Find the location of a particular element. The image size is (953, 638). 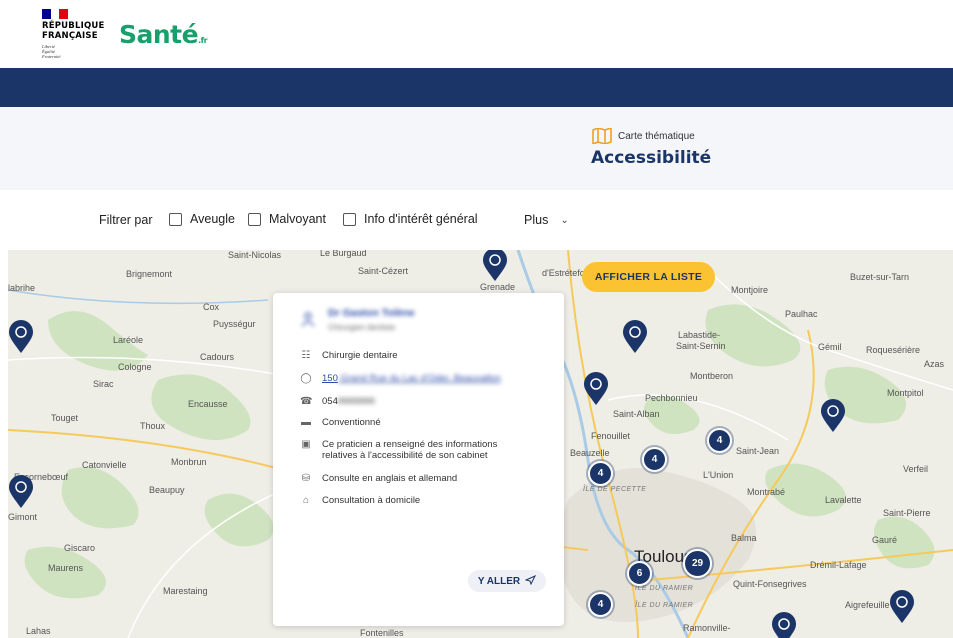

place-label: Saint-Pierre is located at coordinates (907, 513).